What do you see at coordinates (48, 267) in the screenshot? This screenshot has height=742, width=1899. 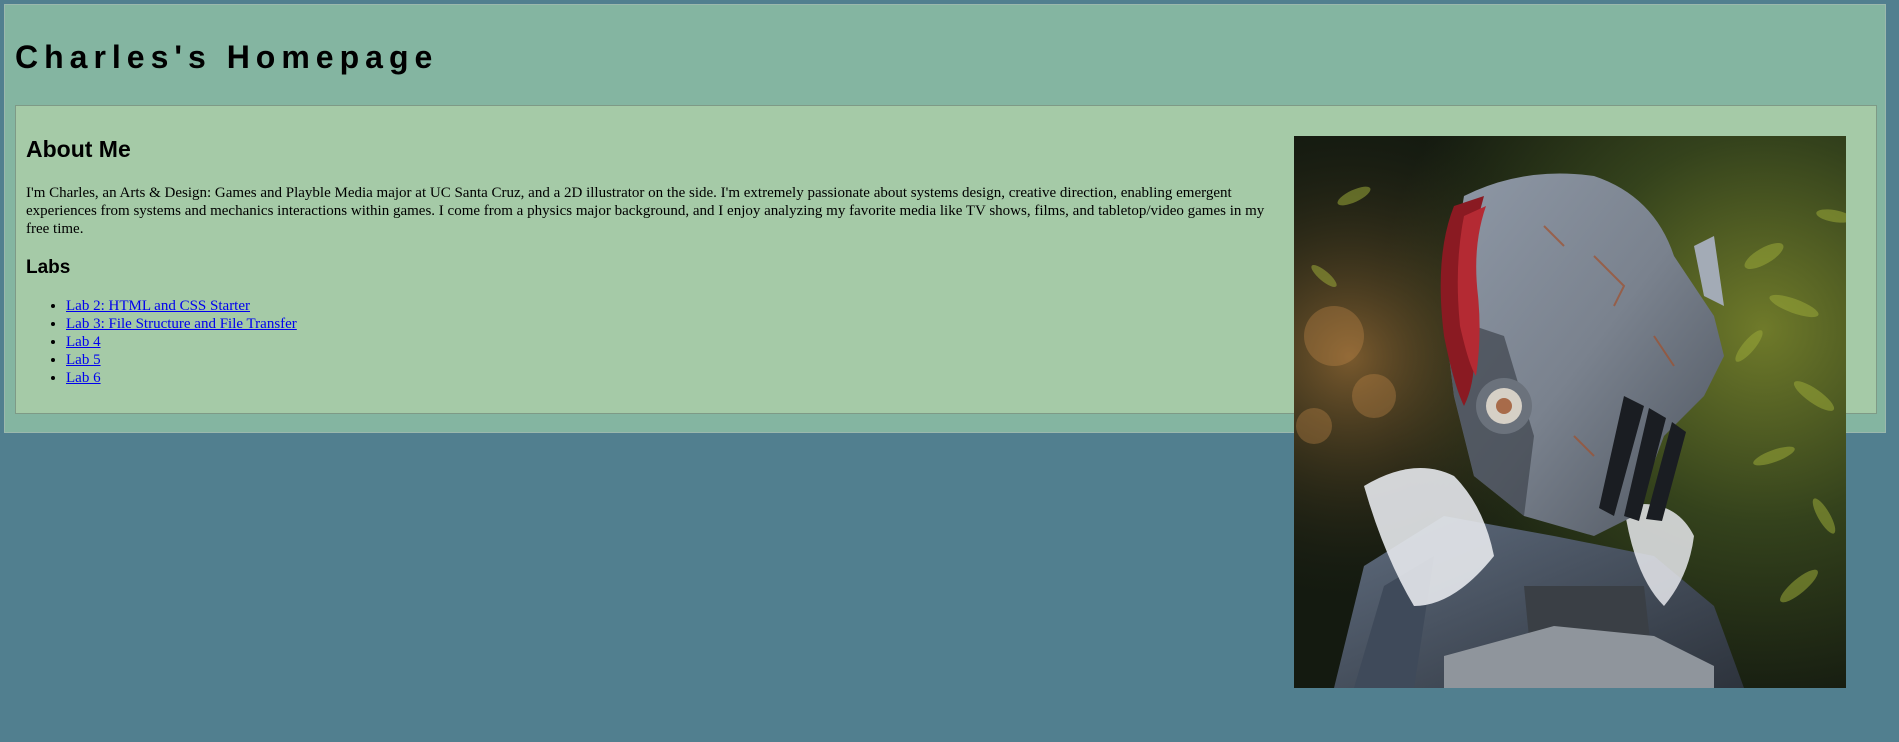 I see `labs-heading: Labs` at bounding box center [48, 267].